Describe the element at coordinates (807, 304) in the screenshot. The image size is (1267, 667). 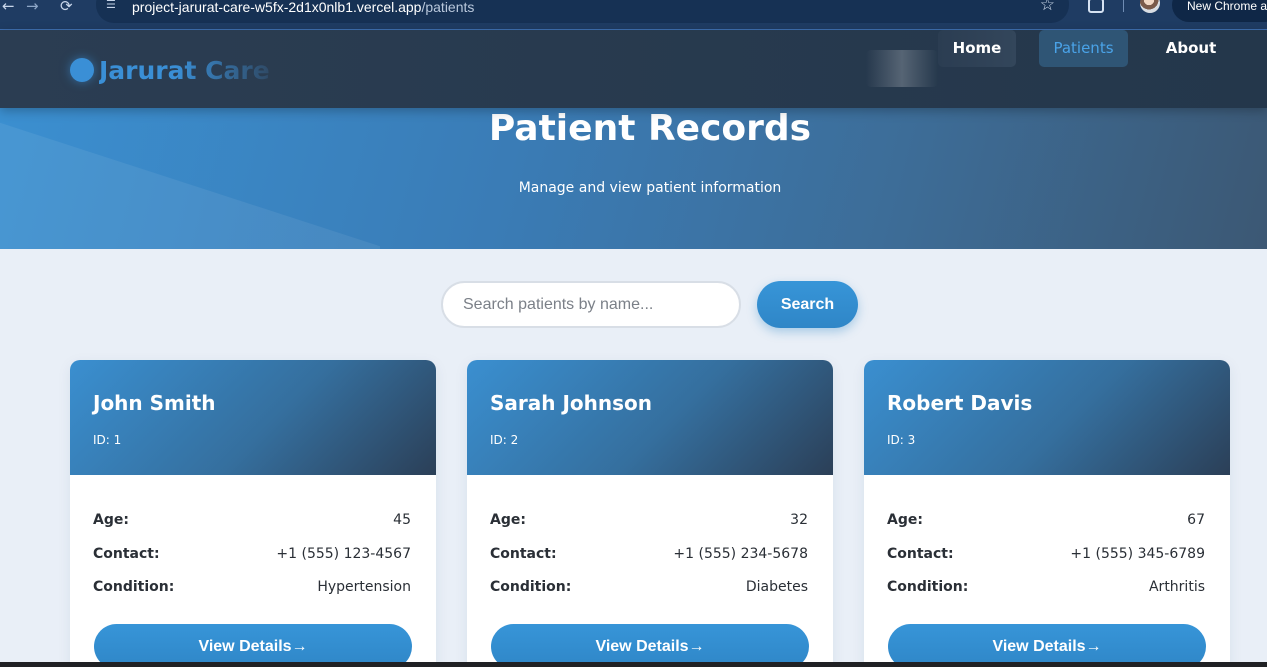
I see `search-button: Search` at that location.